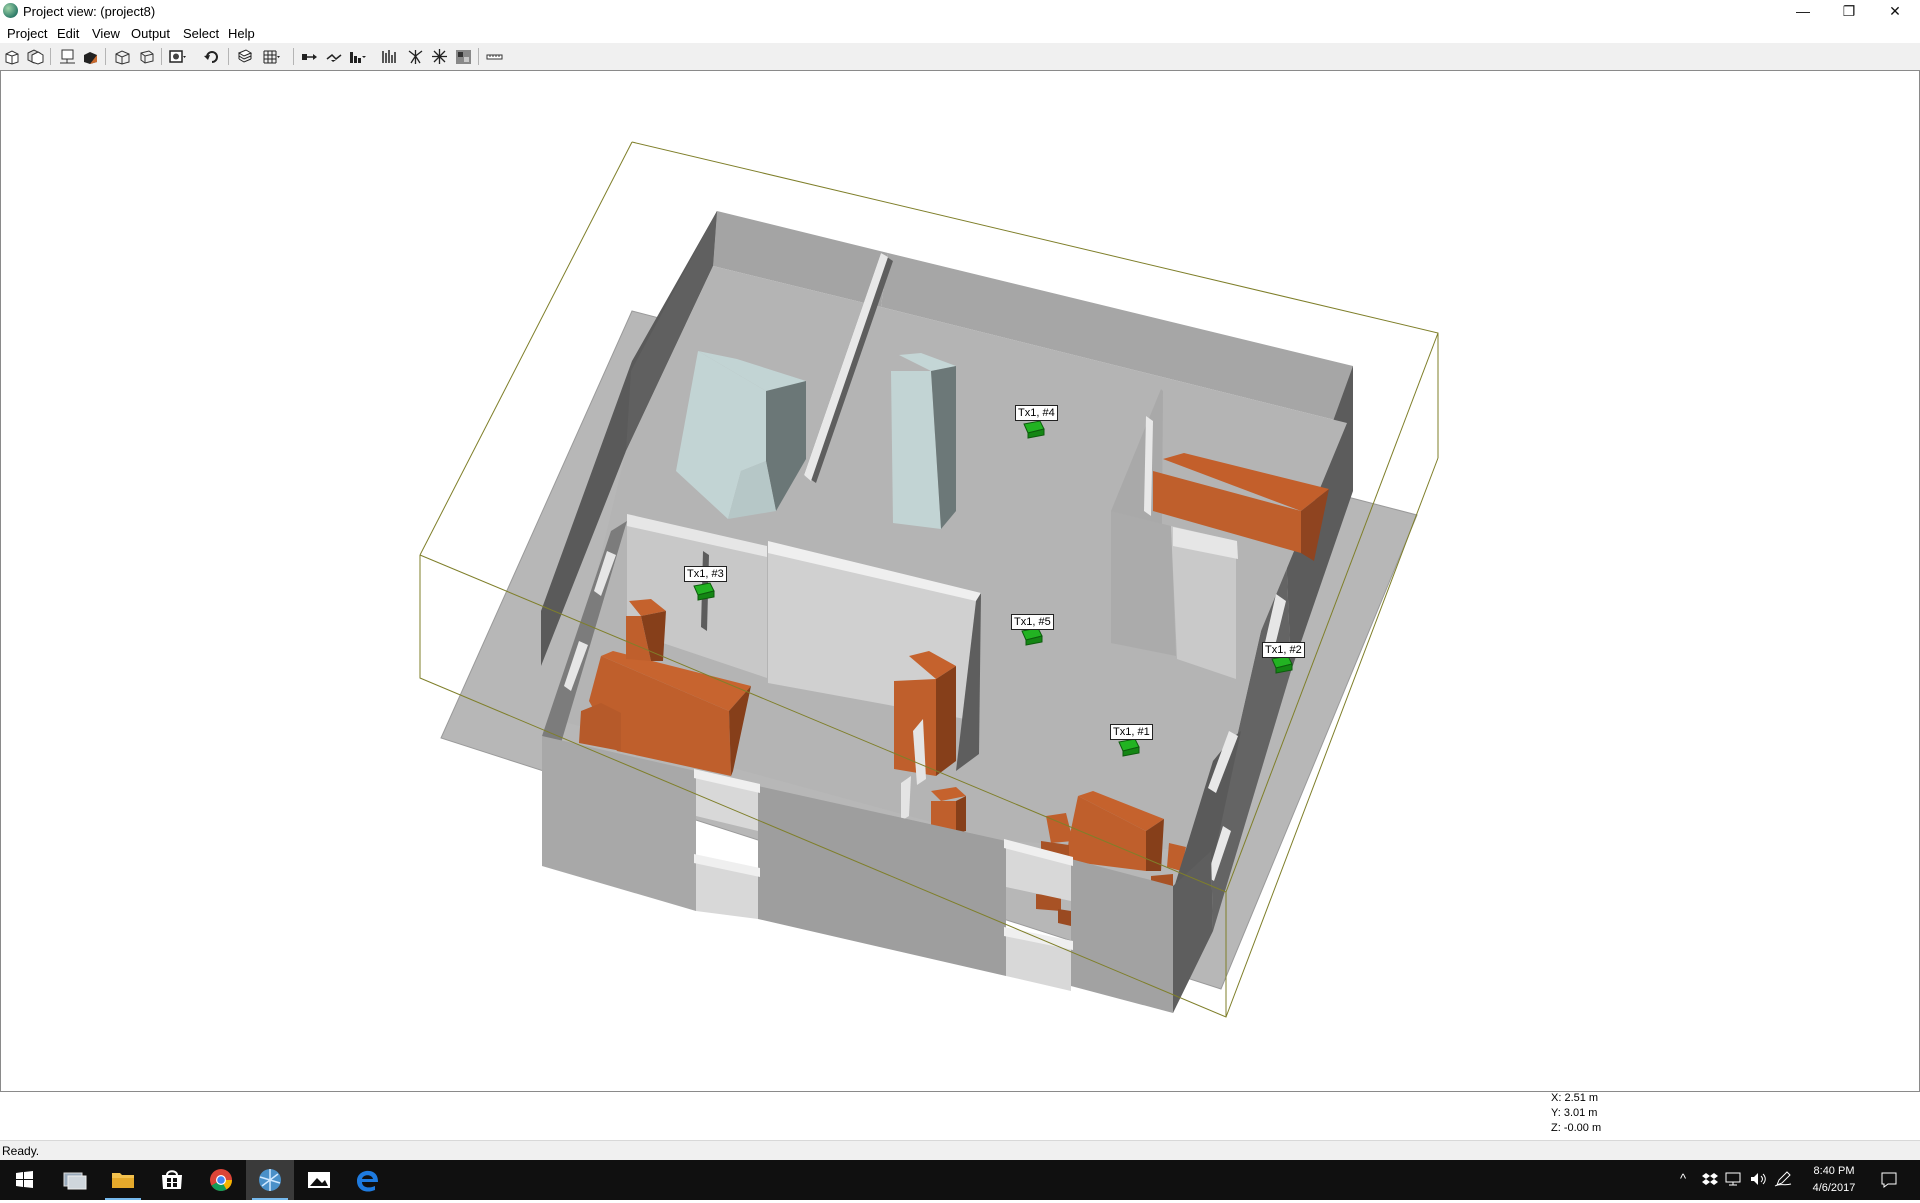 The height and width of the screenshot is (1203, 1920). Describe the element at coordinates (1283, 650) in the screenshot. I see `tx-label-2: Tx1, #2` at that location.